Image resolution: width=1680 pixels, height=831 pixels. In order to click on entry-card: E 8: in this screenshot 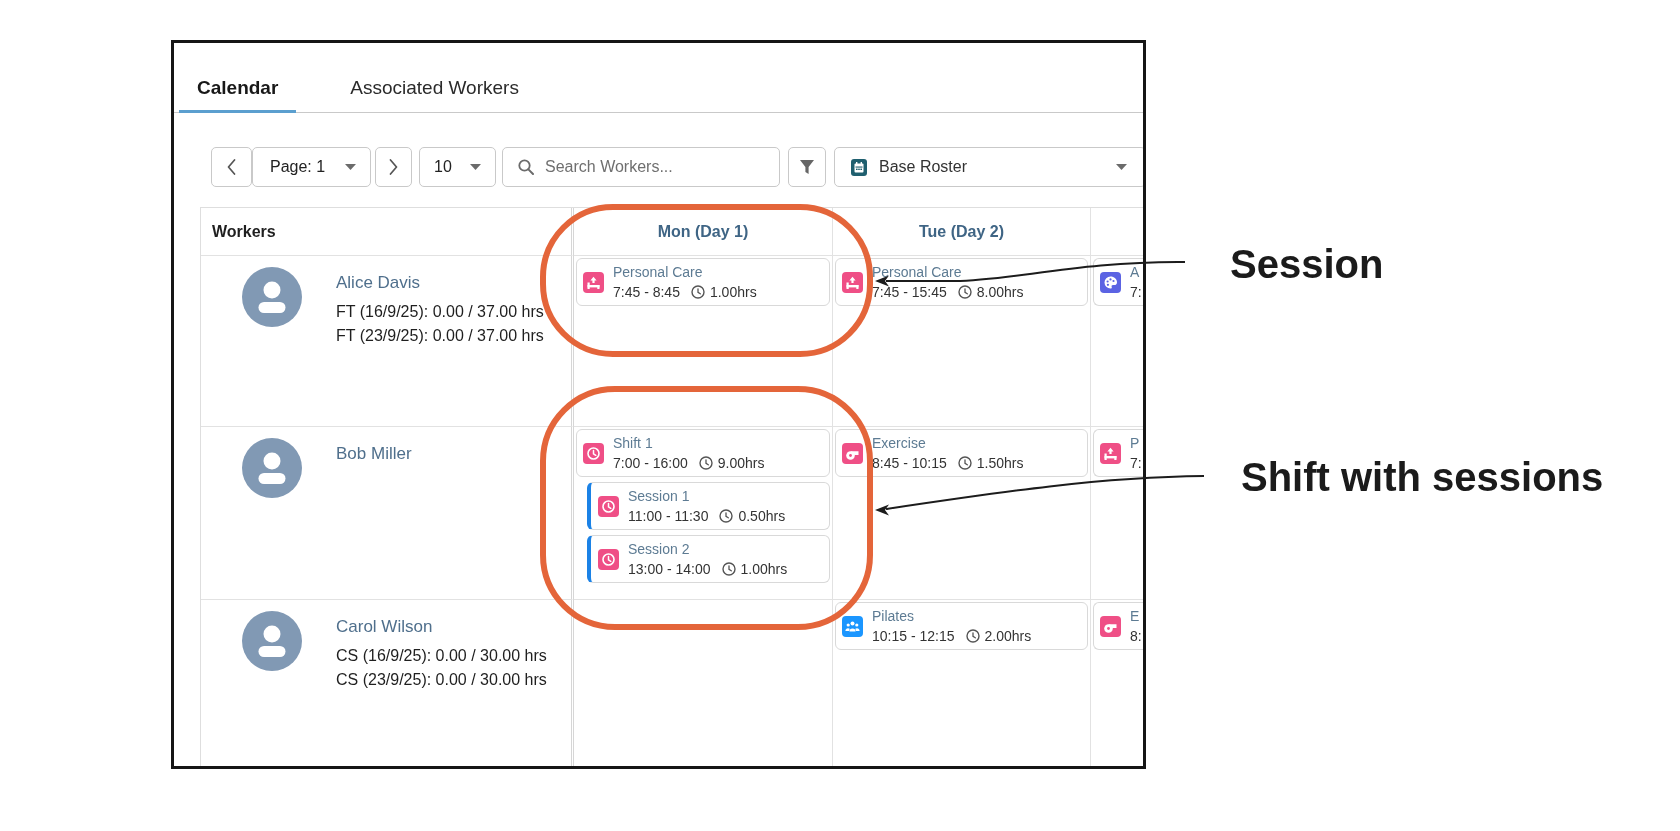, I will do `click(1118, 626)`.